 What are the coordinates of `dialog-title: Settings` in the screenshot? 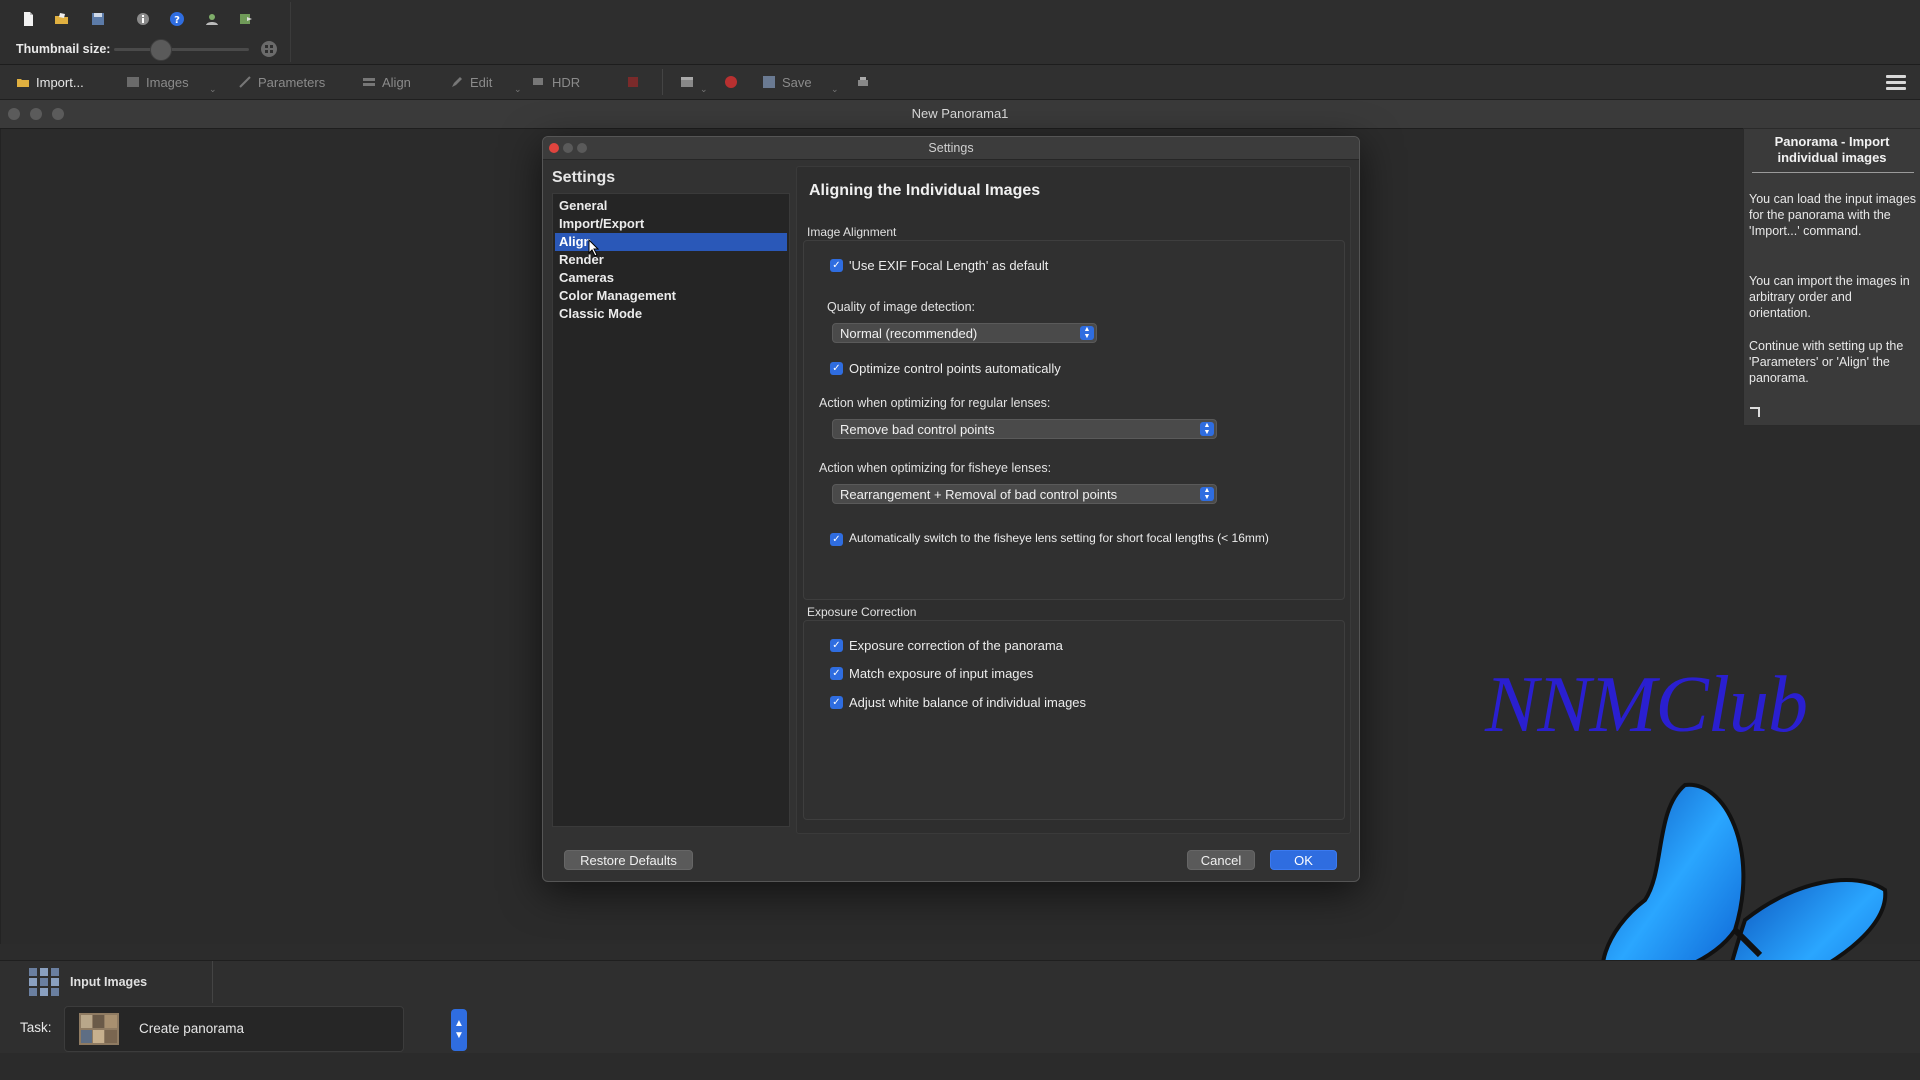 It's located at (951, 148).